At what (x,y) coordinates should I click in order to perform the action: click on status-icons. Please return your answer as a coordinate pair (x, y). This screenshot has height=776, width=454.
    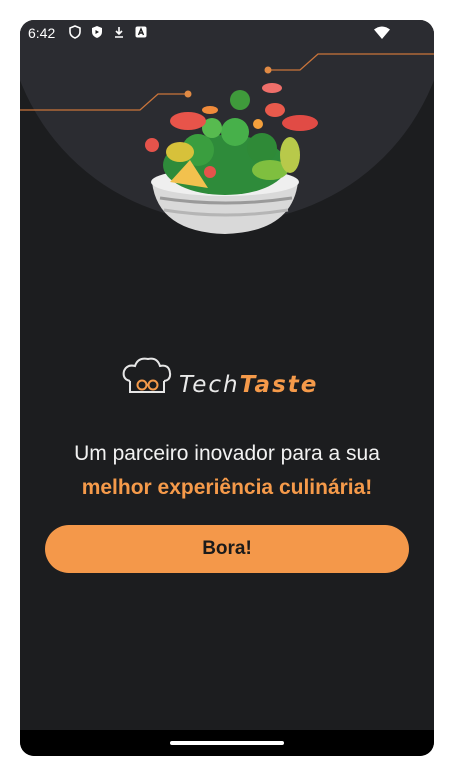
    Looking at the image, I should click on (108, 32).